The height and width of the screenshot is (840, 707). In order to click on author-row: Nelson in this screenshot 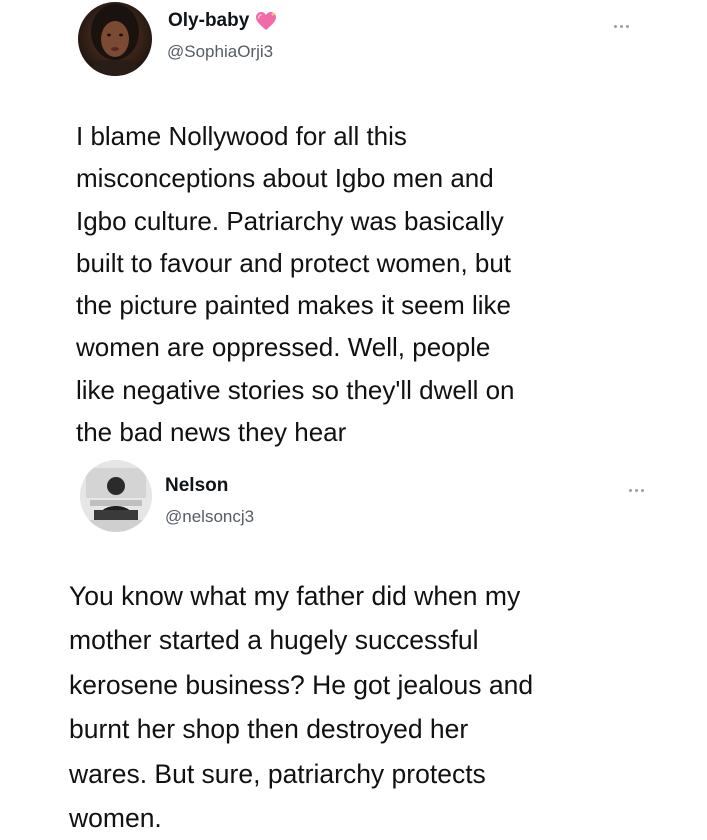, I will do `click(196, 486)`.